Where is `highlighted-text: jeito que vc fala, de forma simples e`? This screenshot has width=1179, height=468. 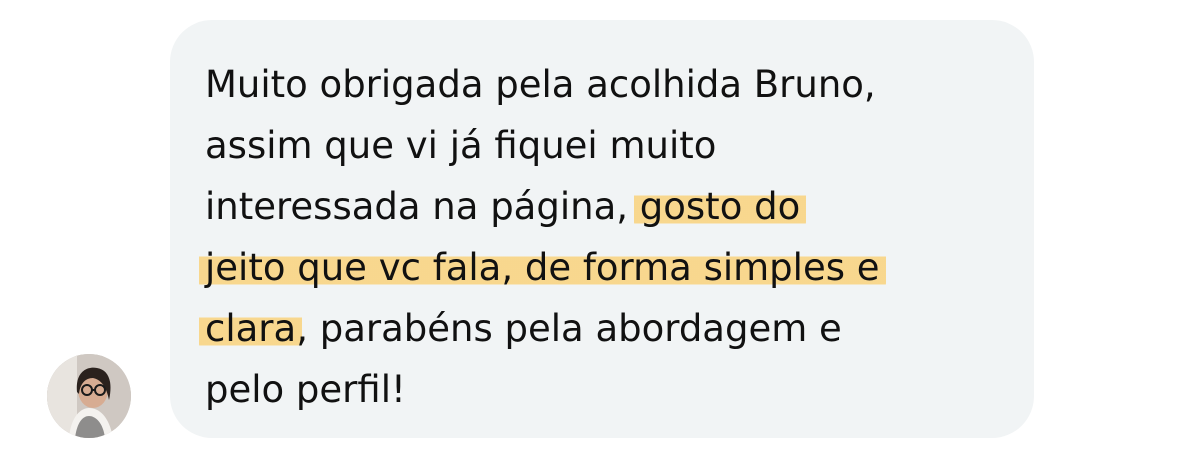 highlighted-text: jeito que vc fala, de forma simples e is located at coordinates (542, 267).